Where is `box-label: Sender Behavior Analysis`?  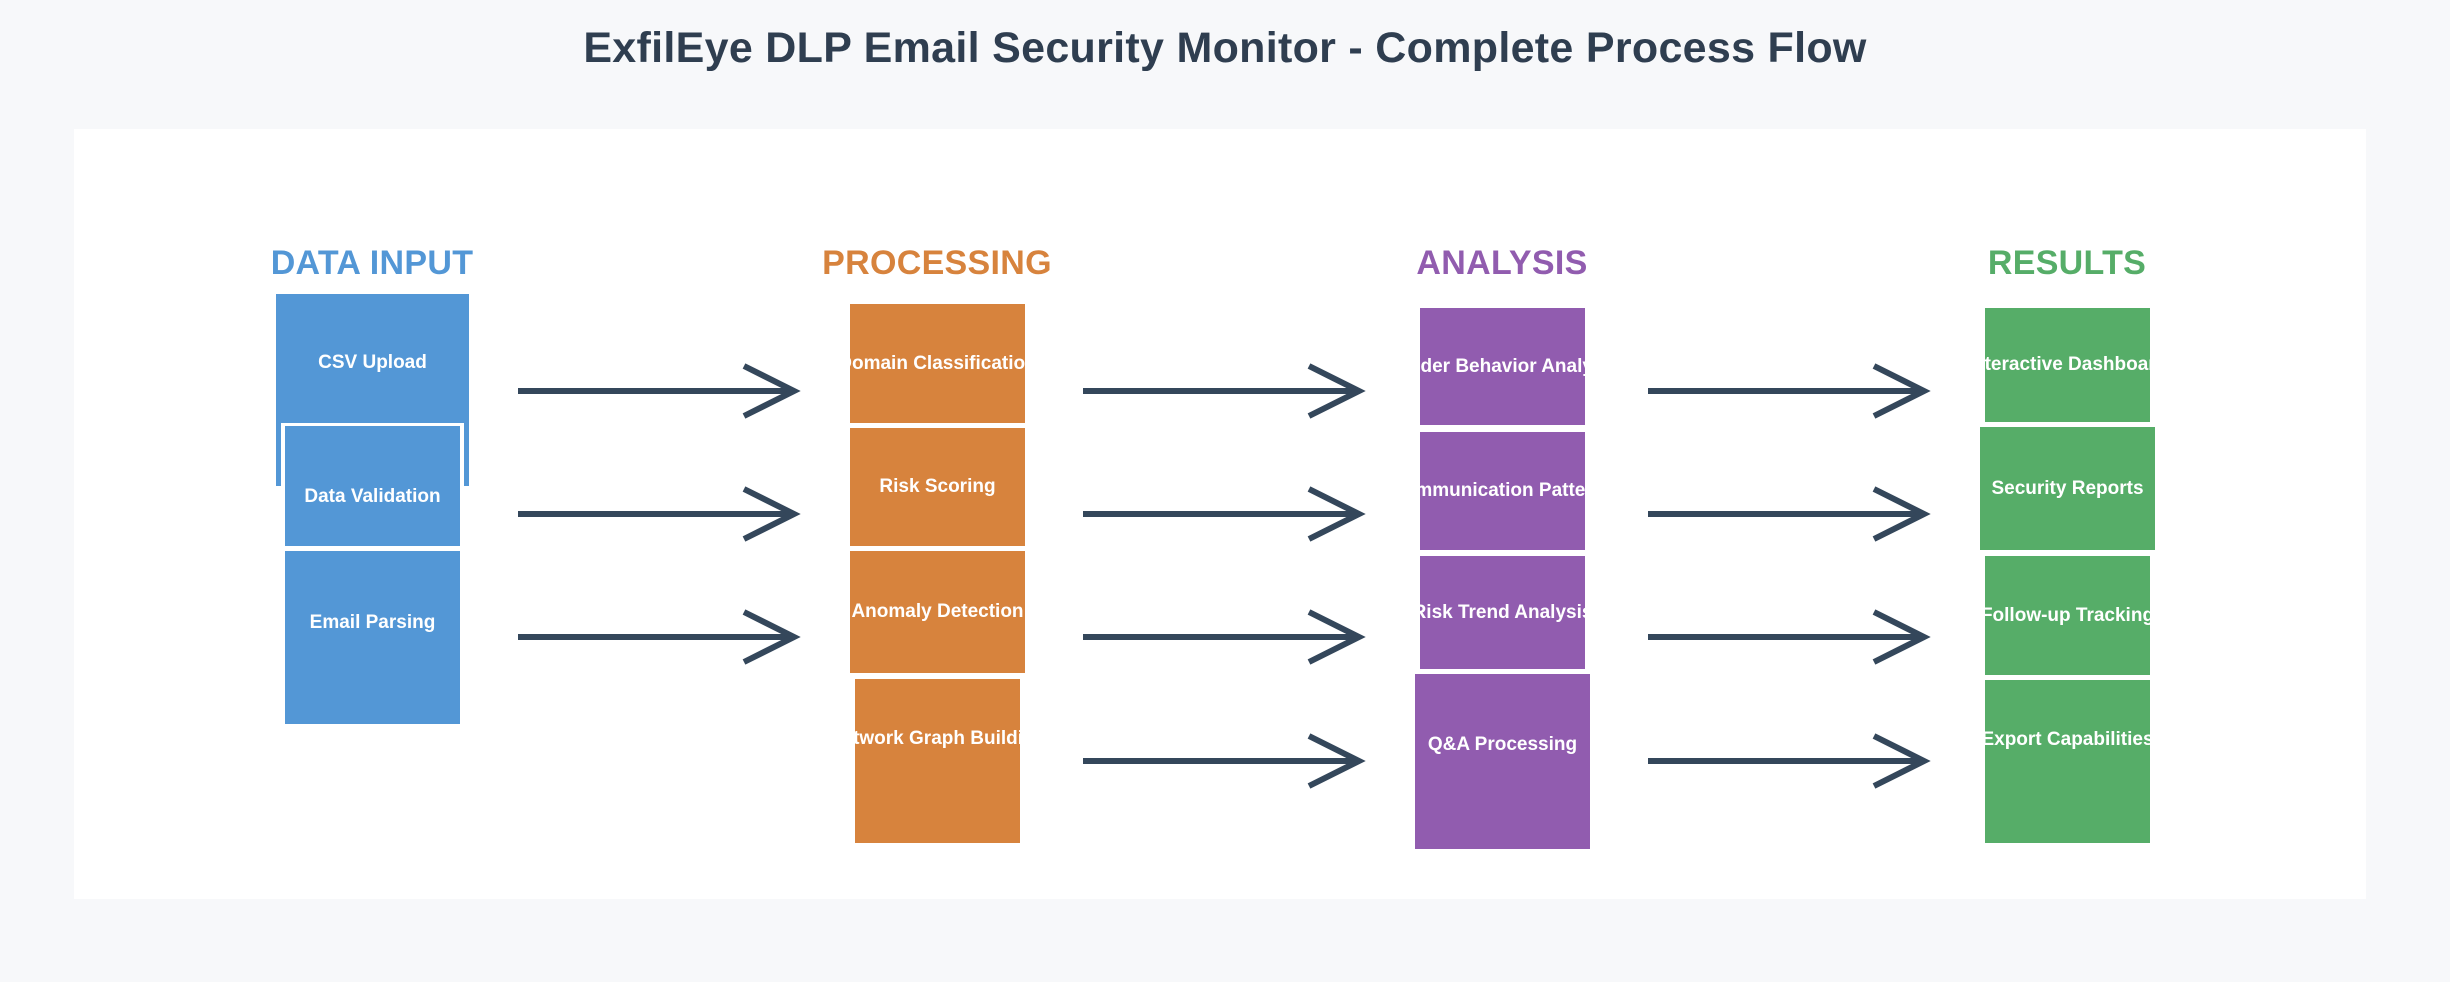
box-label: Sender Behavior Analysis is located at coordinates (1502, 366).